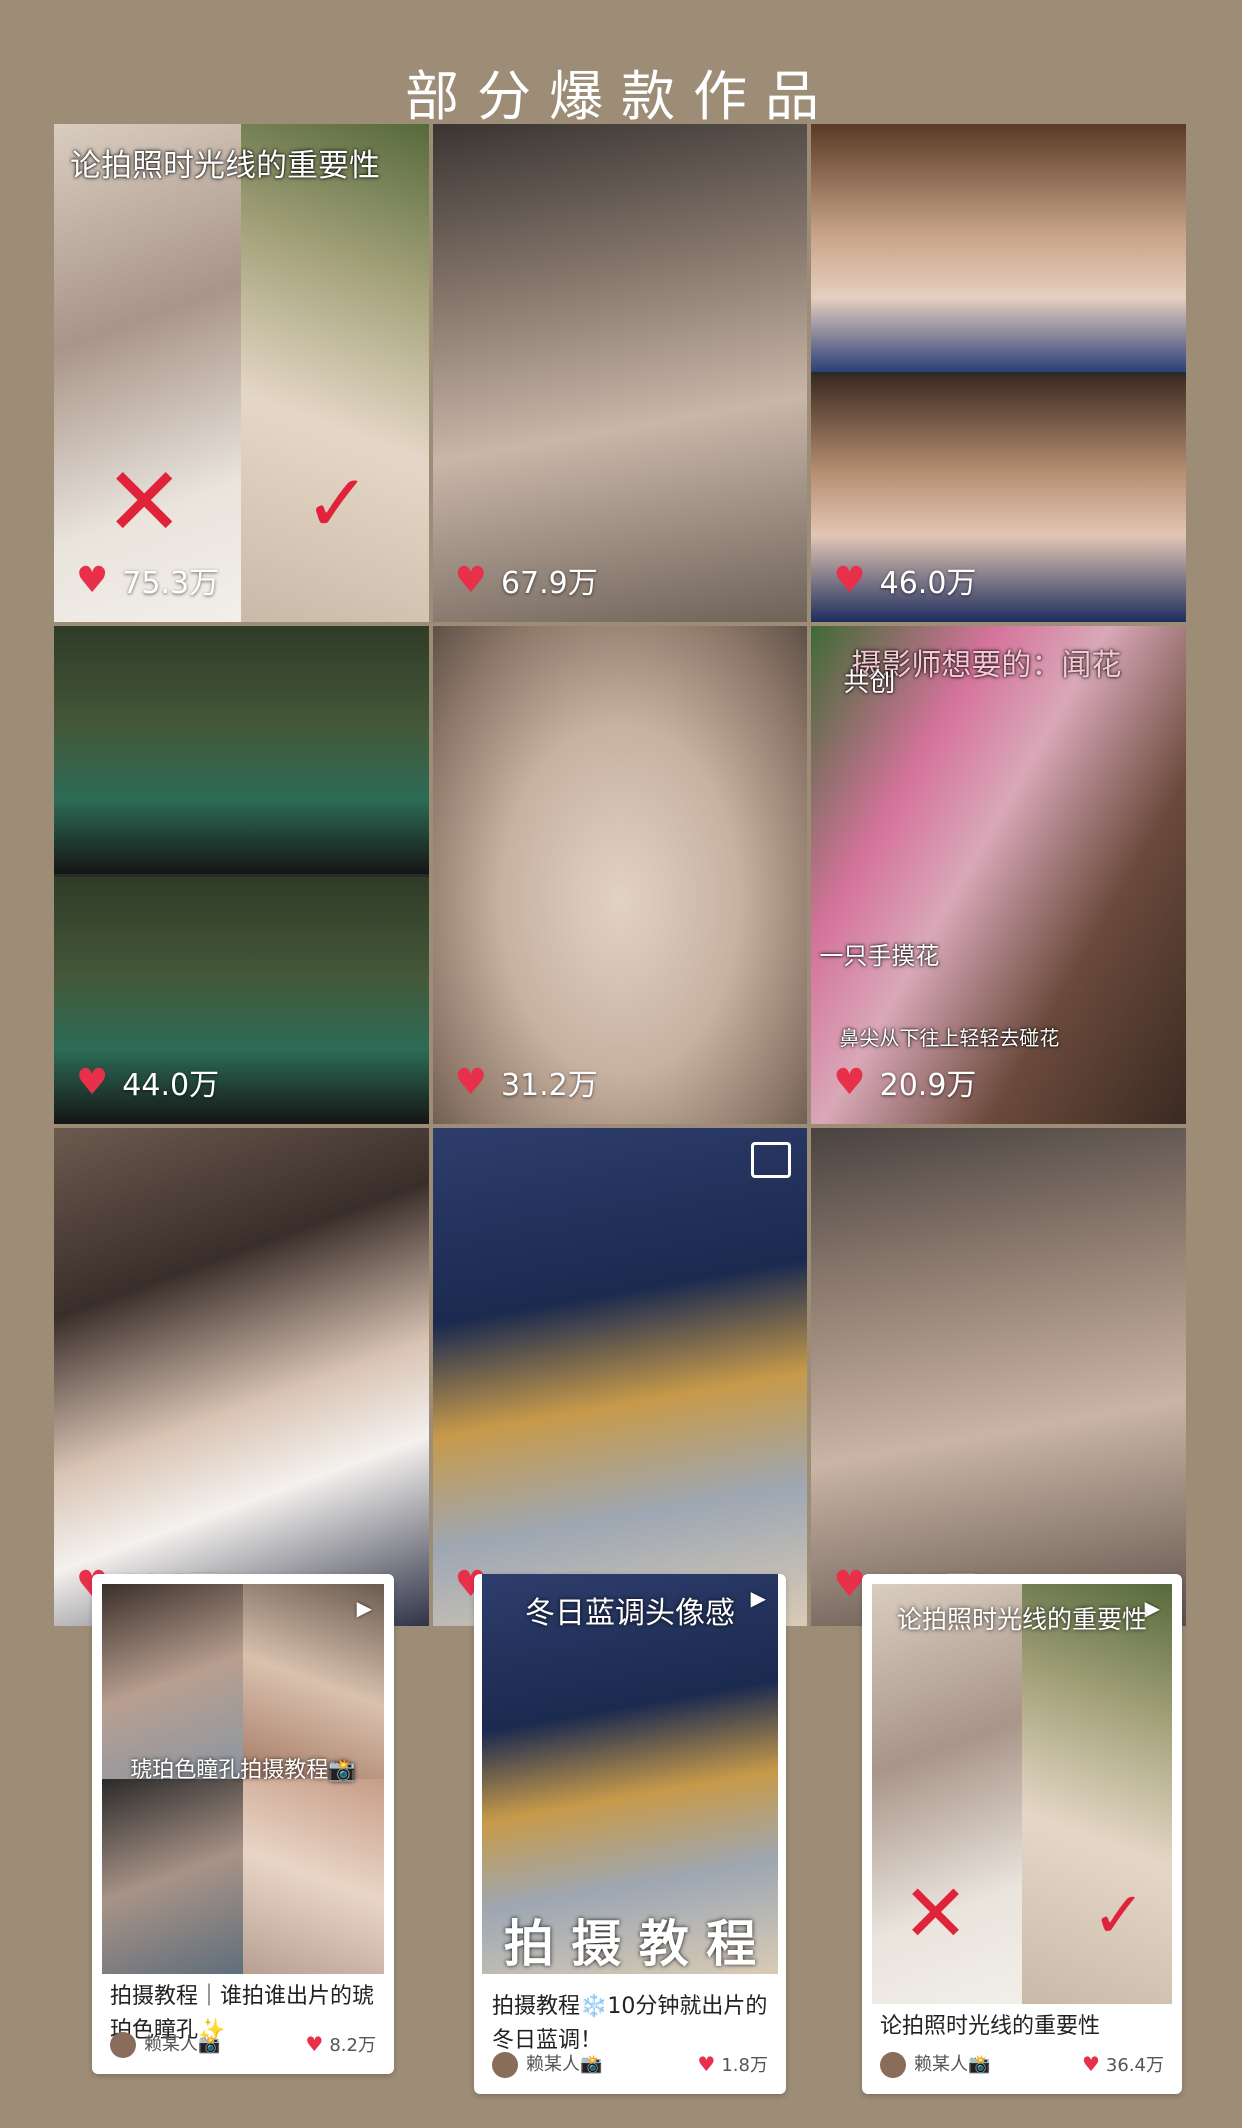 This screenshot has height=2128, width=1242. I want to click on page-title: 部分爆款作品, so click(621, 96).